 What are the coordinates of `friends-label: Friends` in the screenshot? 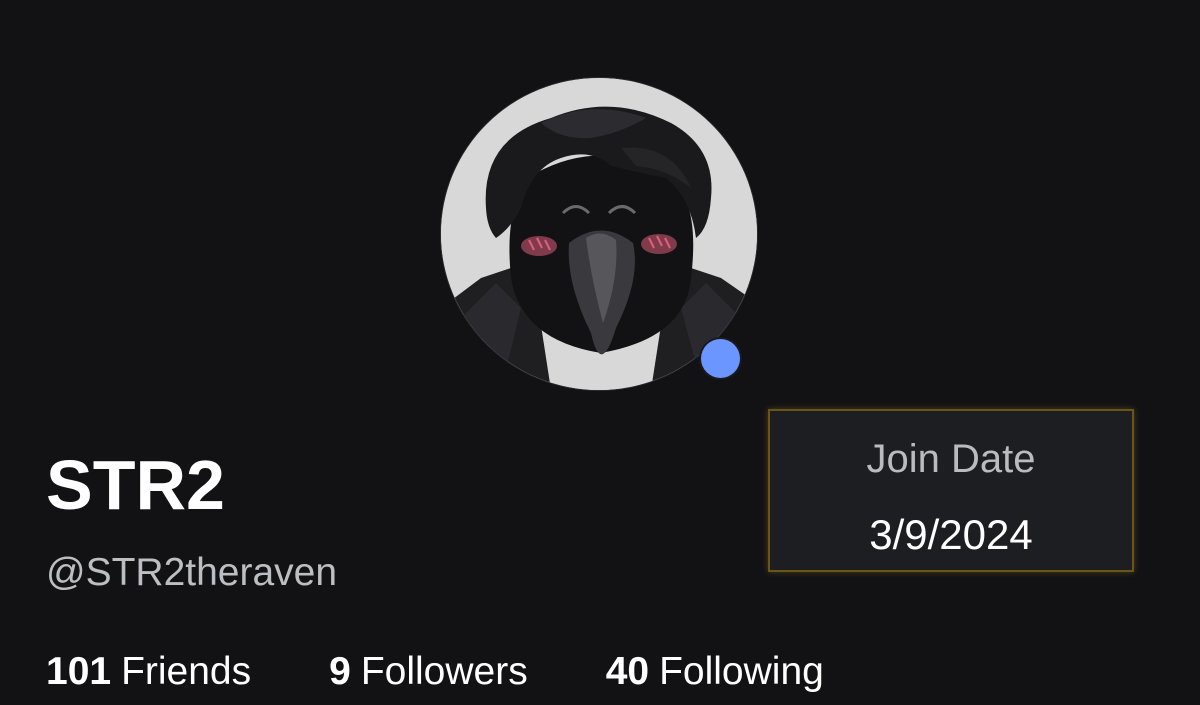 It's located at (186, 671).